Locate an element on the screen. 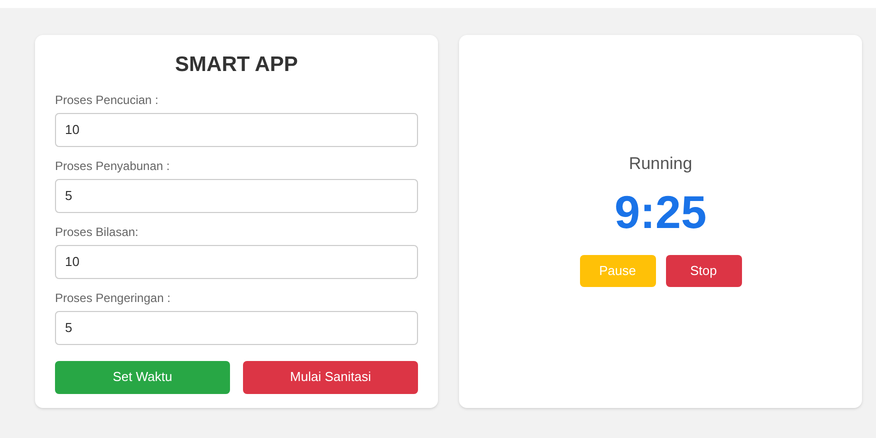 This screenshot has height=438, width=876. timer-button: Stop is located at coordinates (704, 270).